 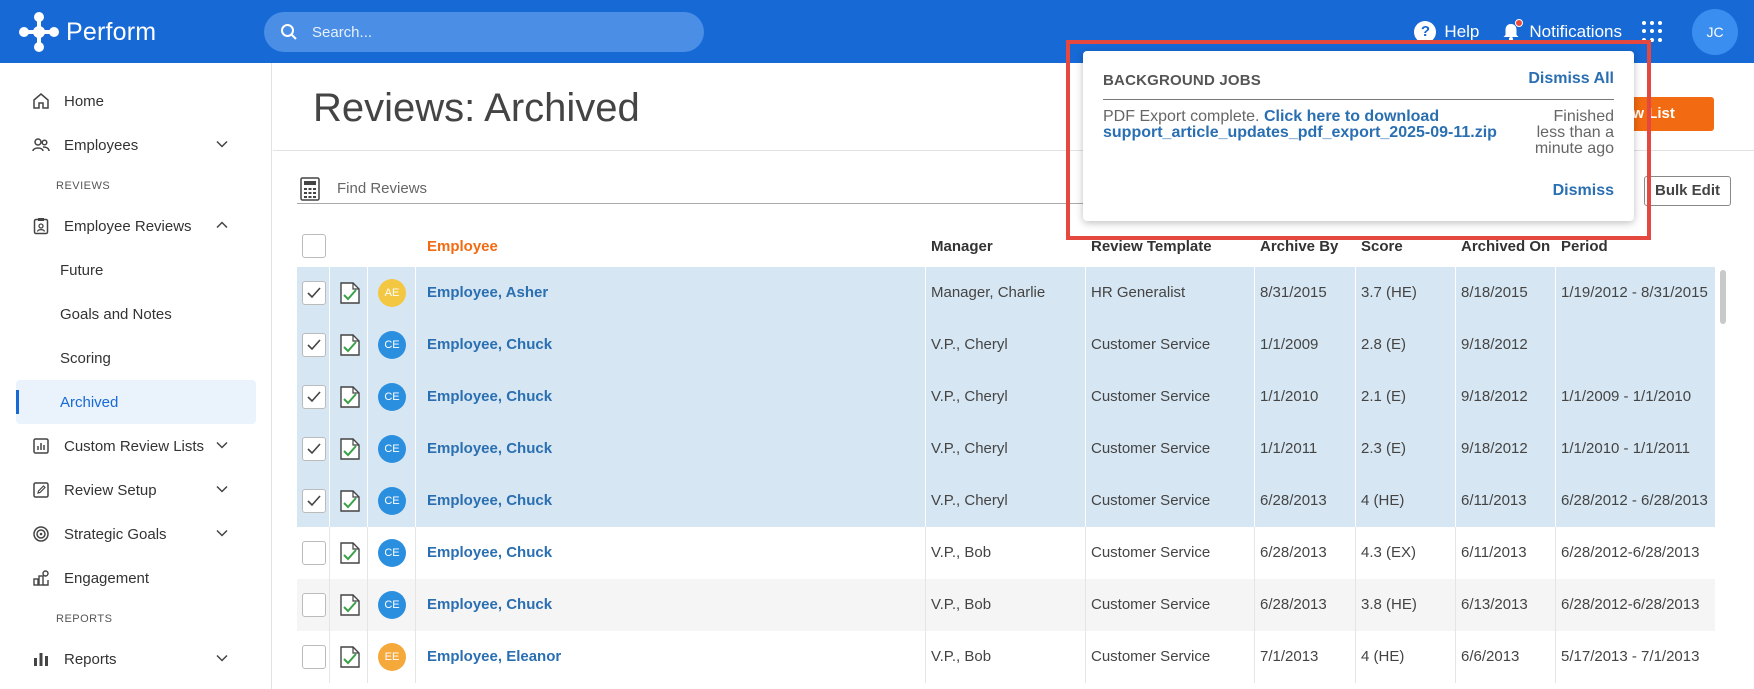 I want to click on sidebar-item-archived: Archived, so click(x=136, y=402).